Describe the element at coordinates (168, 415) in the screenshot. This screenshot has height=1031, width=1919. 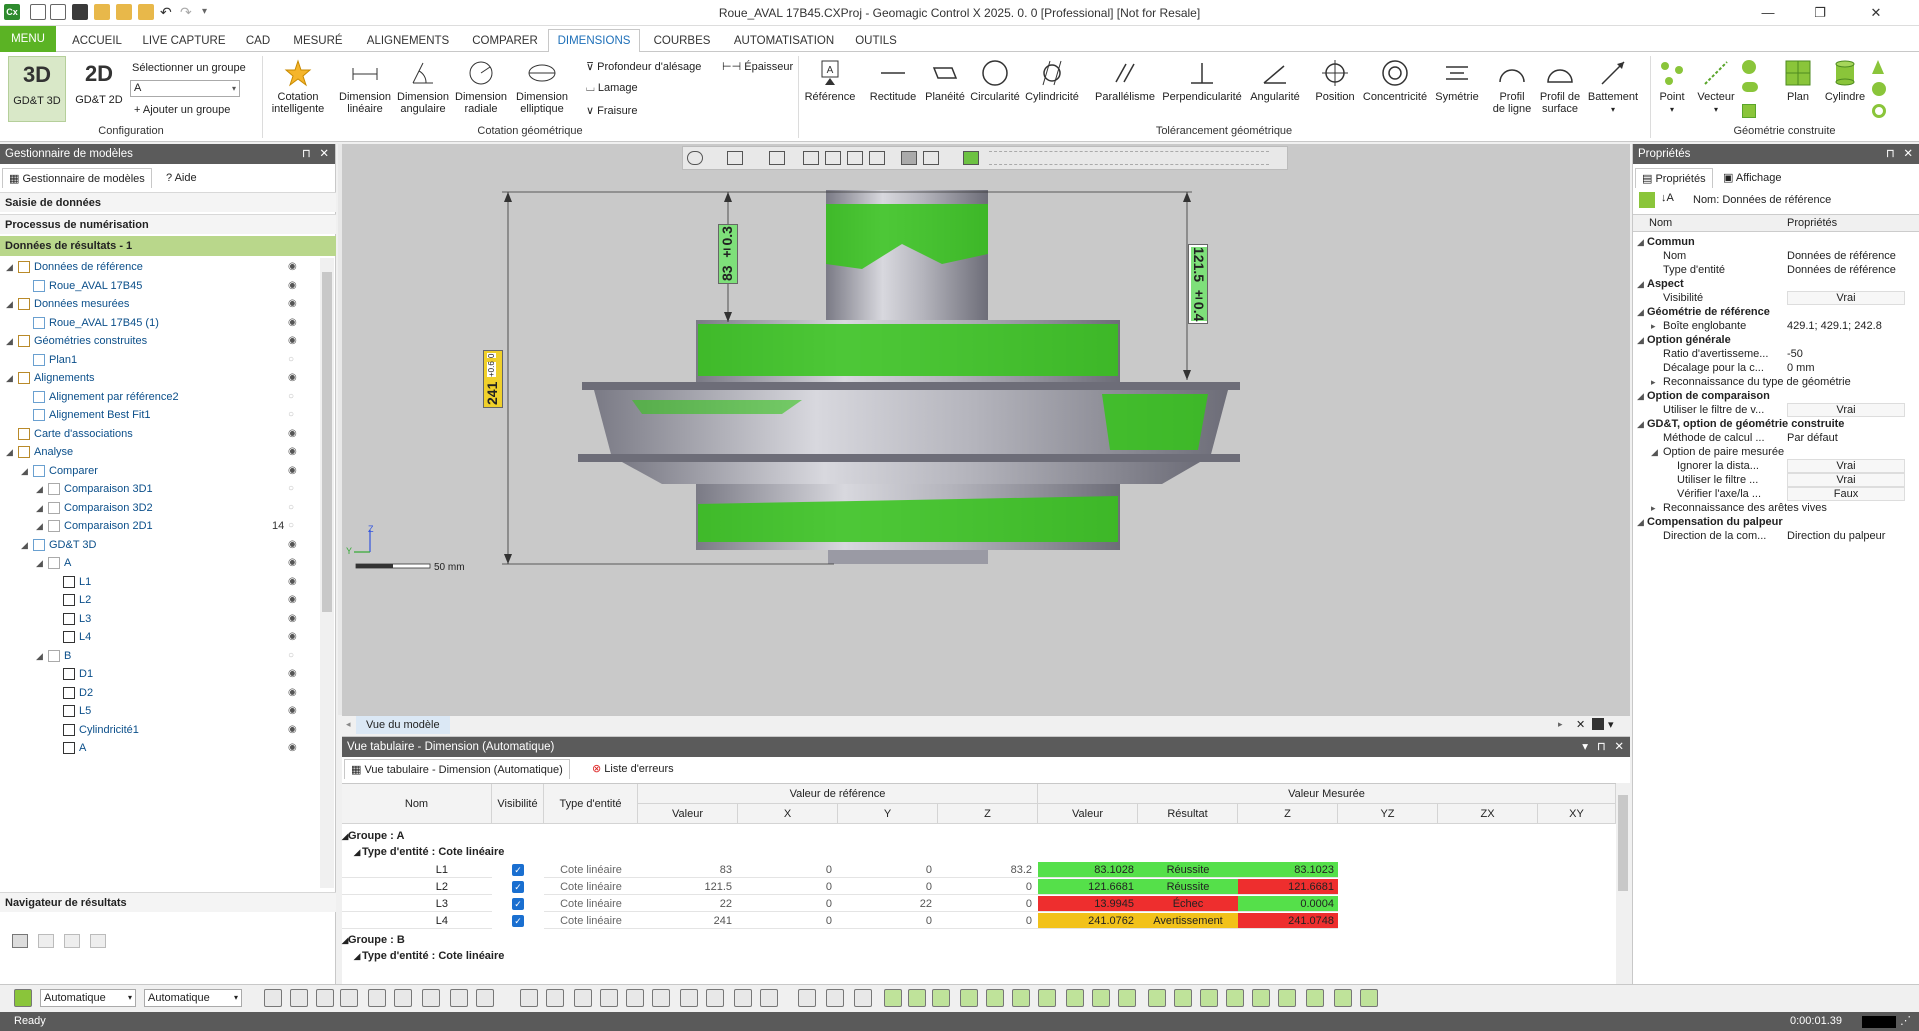
I see `tree-item: Alignement Best Fit1 ○` at that location.